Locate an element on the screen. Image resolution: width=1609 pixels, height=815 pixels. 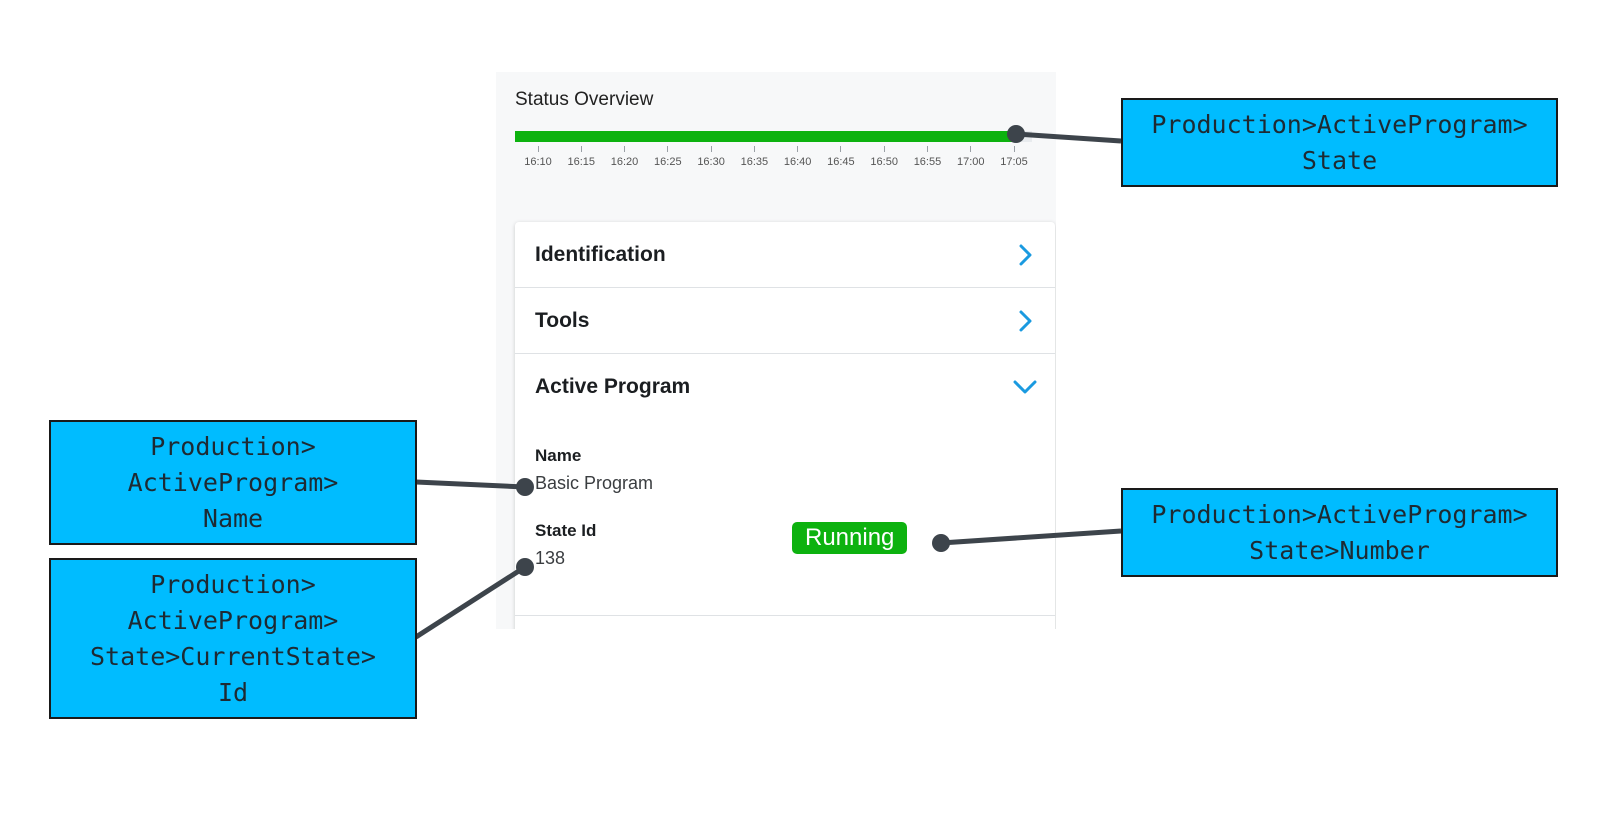
connector-dot-current-state-id is located at coordinates (525, 567).